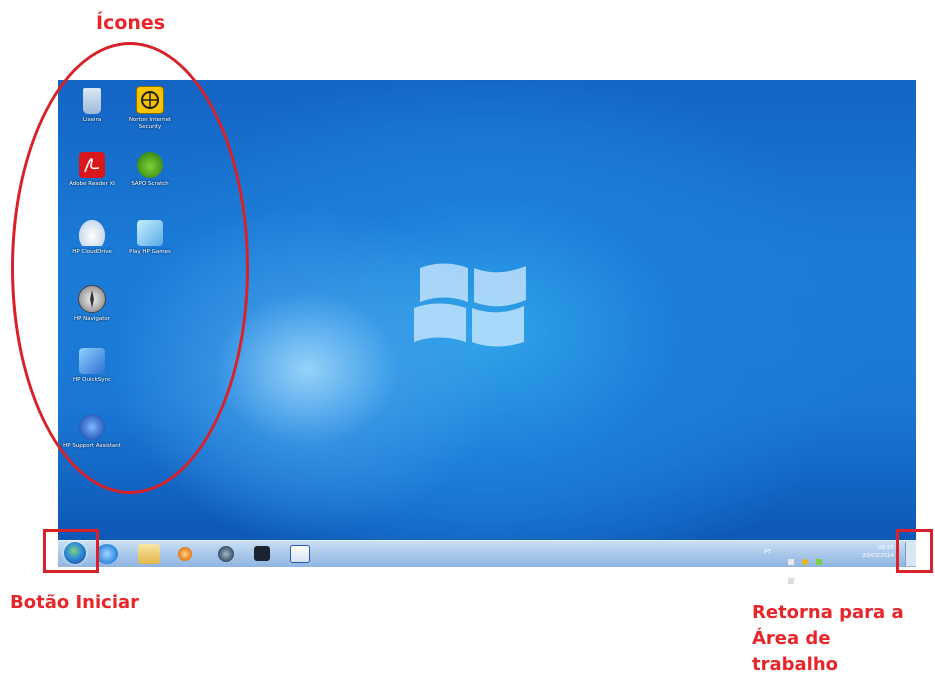 The width and height of the screenshot is (935, 693). Describe the element at coordinates (808, 567) in the screenshot. I see `system-tray-icons` at that location.